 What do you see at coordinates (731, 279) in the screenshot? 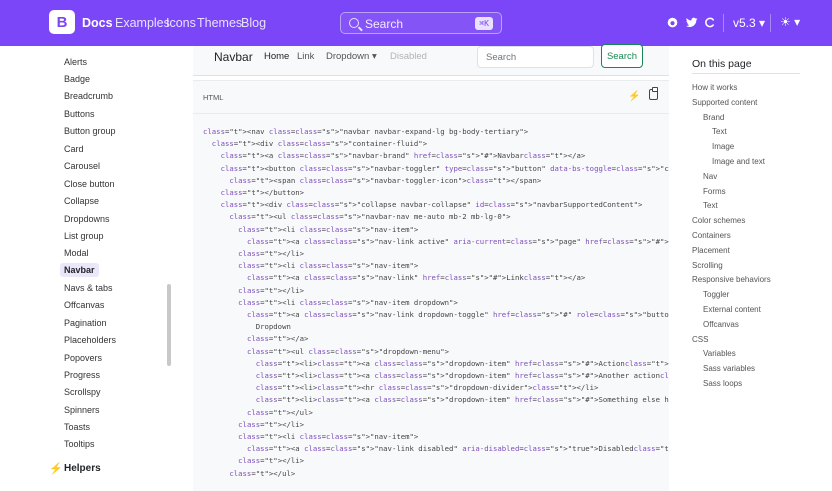
I see `toc-item: Responsive behaviors` at bounding box center [731, 279].